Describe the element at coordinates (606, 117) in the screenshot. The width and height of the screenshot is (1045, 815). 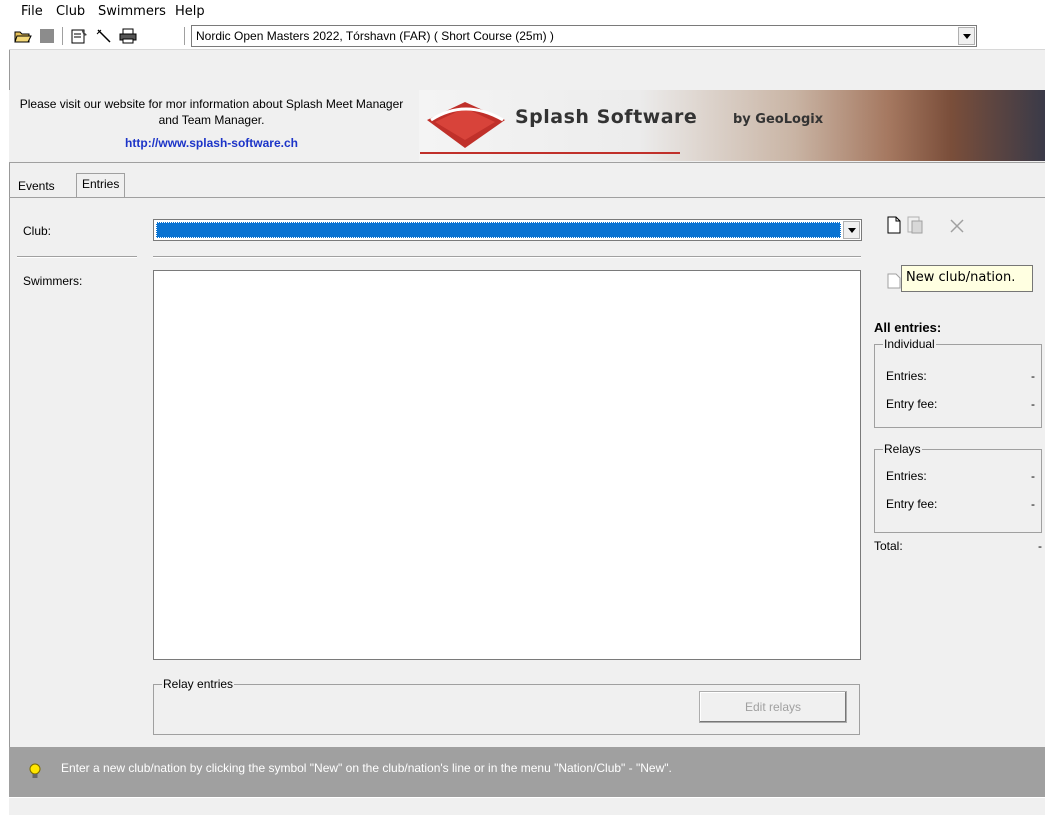
I see `logo-title: Splash Software` at that location.